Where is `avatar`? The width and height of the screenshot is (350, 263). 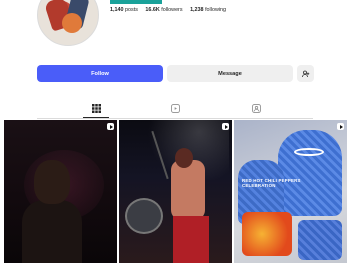 avatar is located at coordinates (68, 23).